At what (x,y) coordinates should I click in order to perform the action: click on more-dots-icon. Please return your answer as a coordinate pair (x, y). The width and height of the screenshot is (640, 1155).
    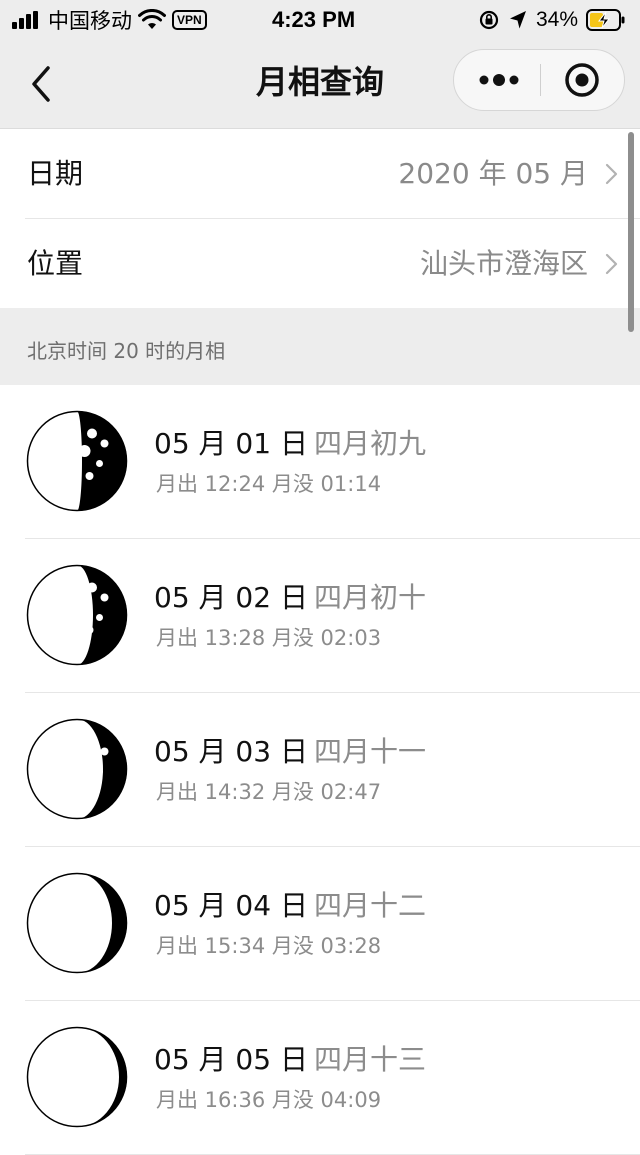
    Looking at the image, I should click on (499, 80).